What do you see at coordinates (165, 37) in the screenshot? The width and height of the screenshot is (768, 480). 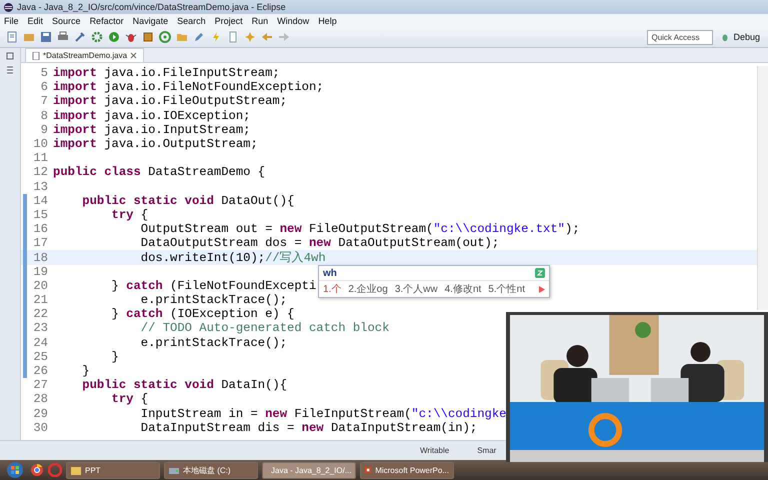 I see `target-icon` at bounding box center [165, 37].